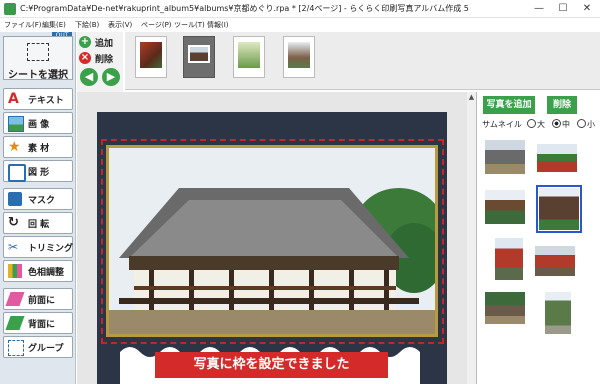 The image size is (600, 384). I want to click on shape-tool-button: 図 形, so click(38, 171).